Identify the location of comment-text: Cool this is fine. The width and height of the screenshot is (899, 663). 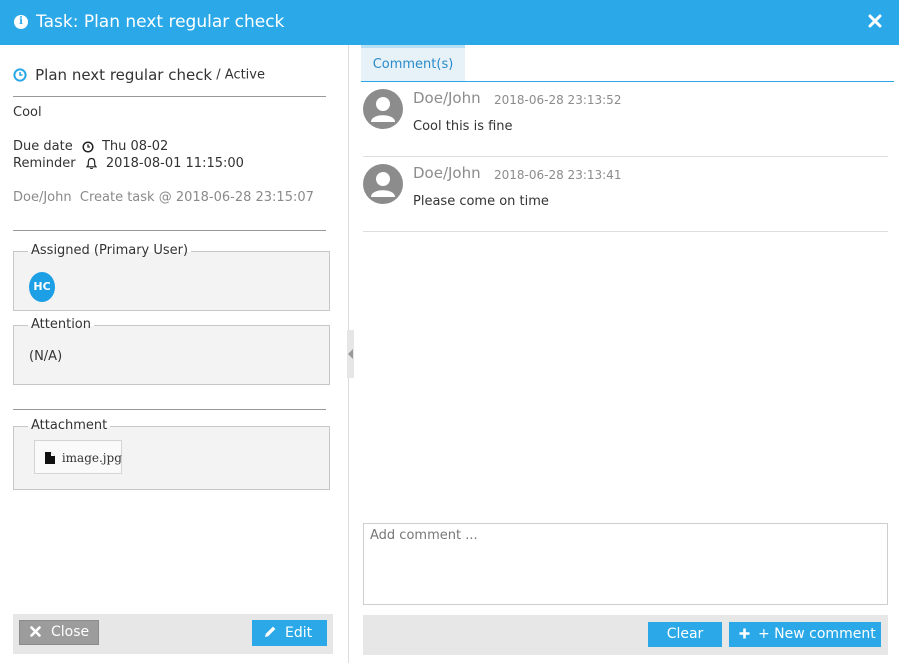
(463, 126).